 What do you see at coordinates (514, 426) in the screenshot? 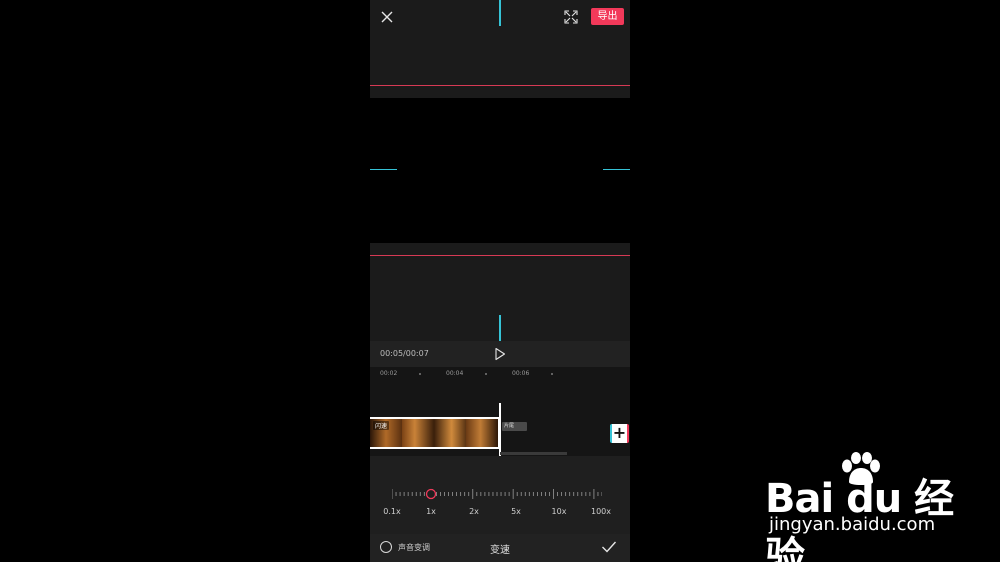
I see `ending-tag: 片尾` at bounding box center [514, 426].